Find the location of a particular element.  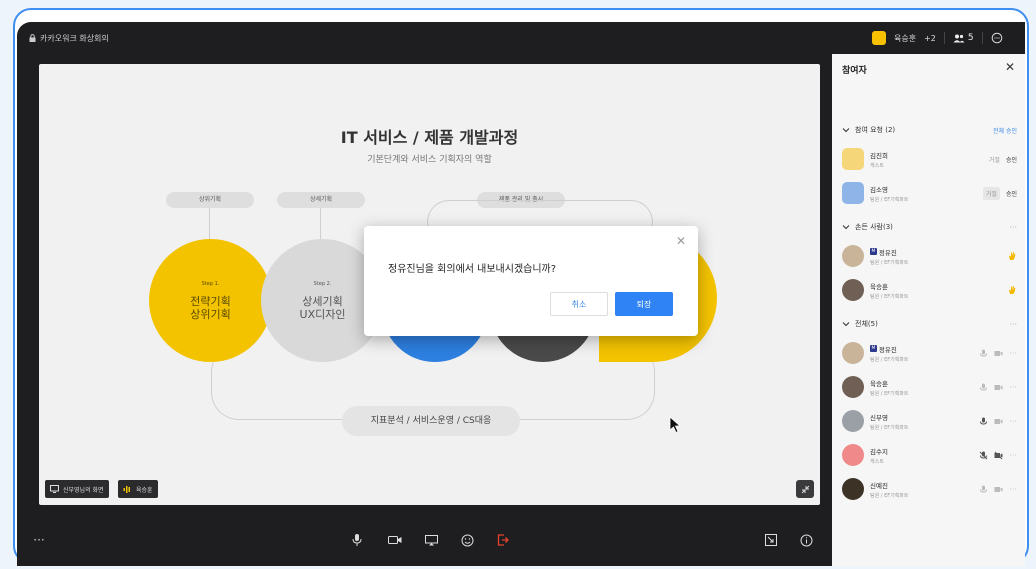

participant-name: 김수지 is located at coordinates (879, 451).